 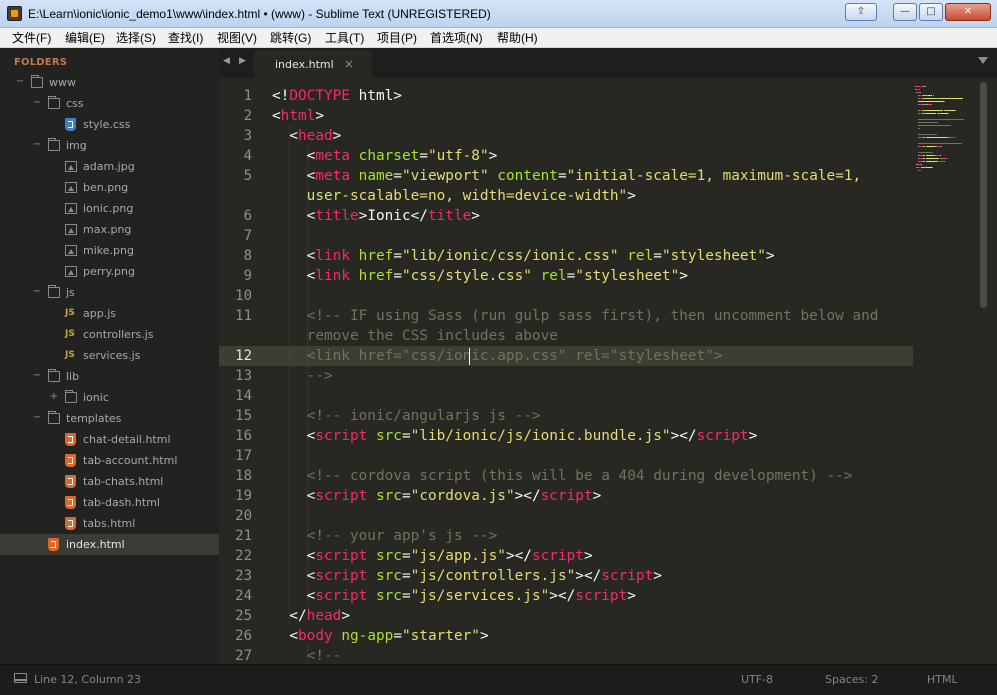 What do you see at coordinates (984, 371) in the screenshot?
I see `vertical-scrollbar` at bounding box center [984, 371].